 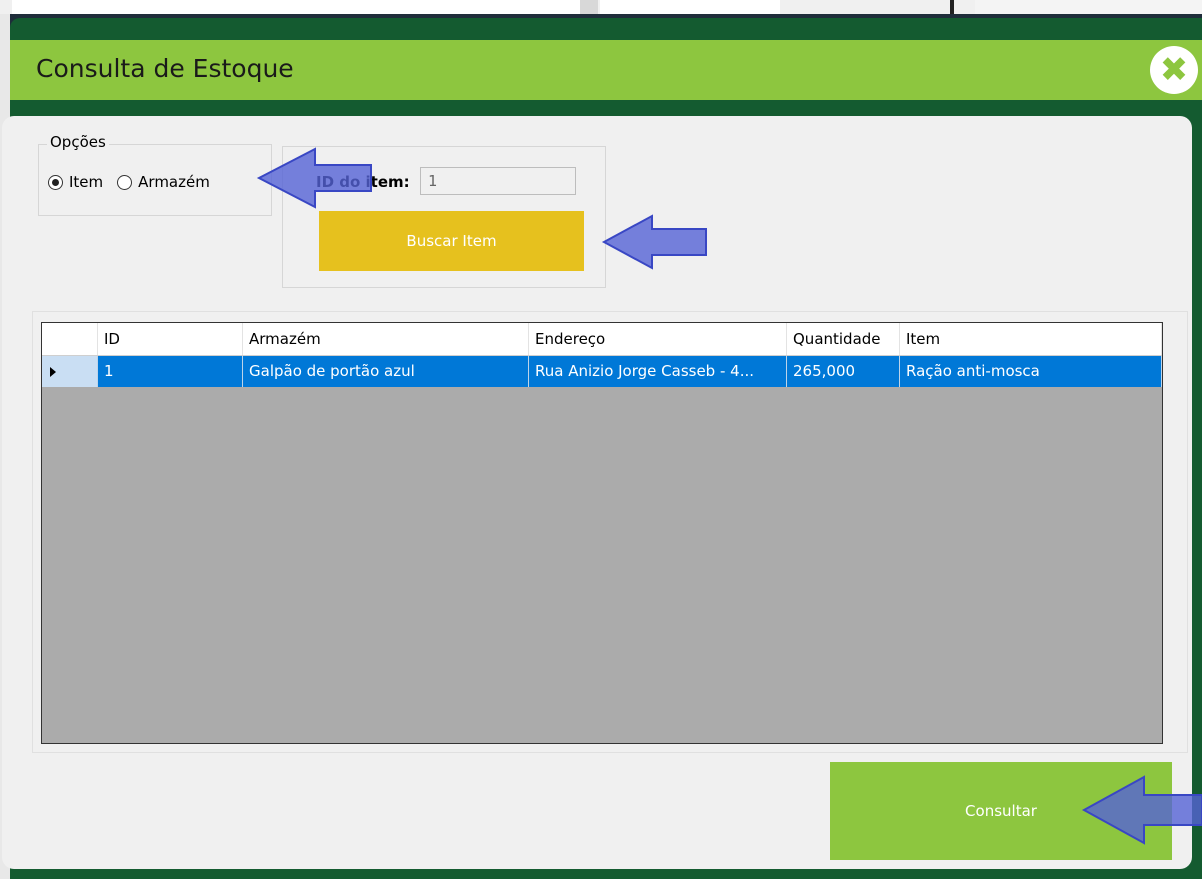 I want to click on options-legend: Opções, so click(x=78, y=142).